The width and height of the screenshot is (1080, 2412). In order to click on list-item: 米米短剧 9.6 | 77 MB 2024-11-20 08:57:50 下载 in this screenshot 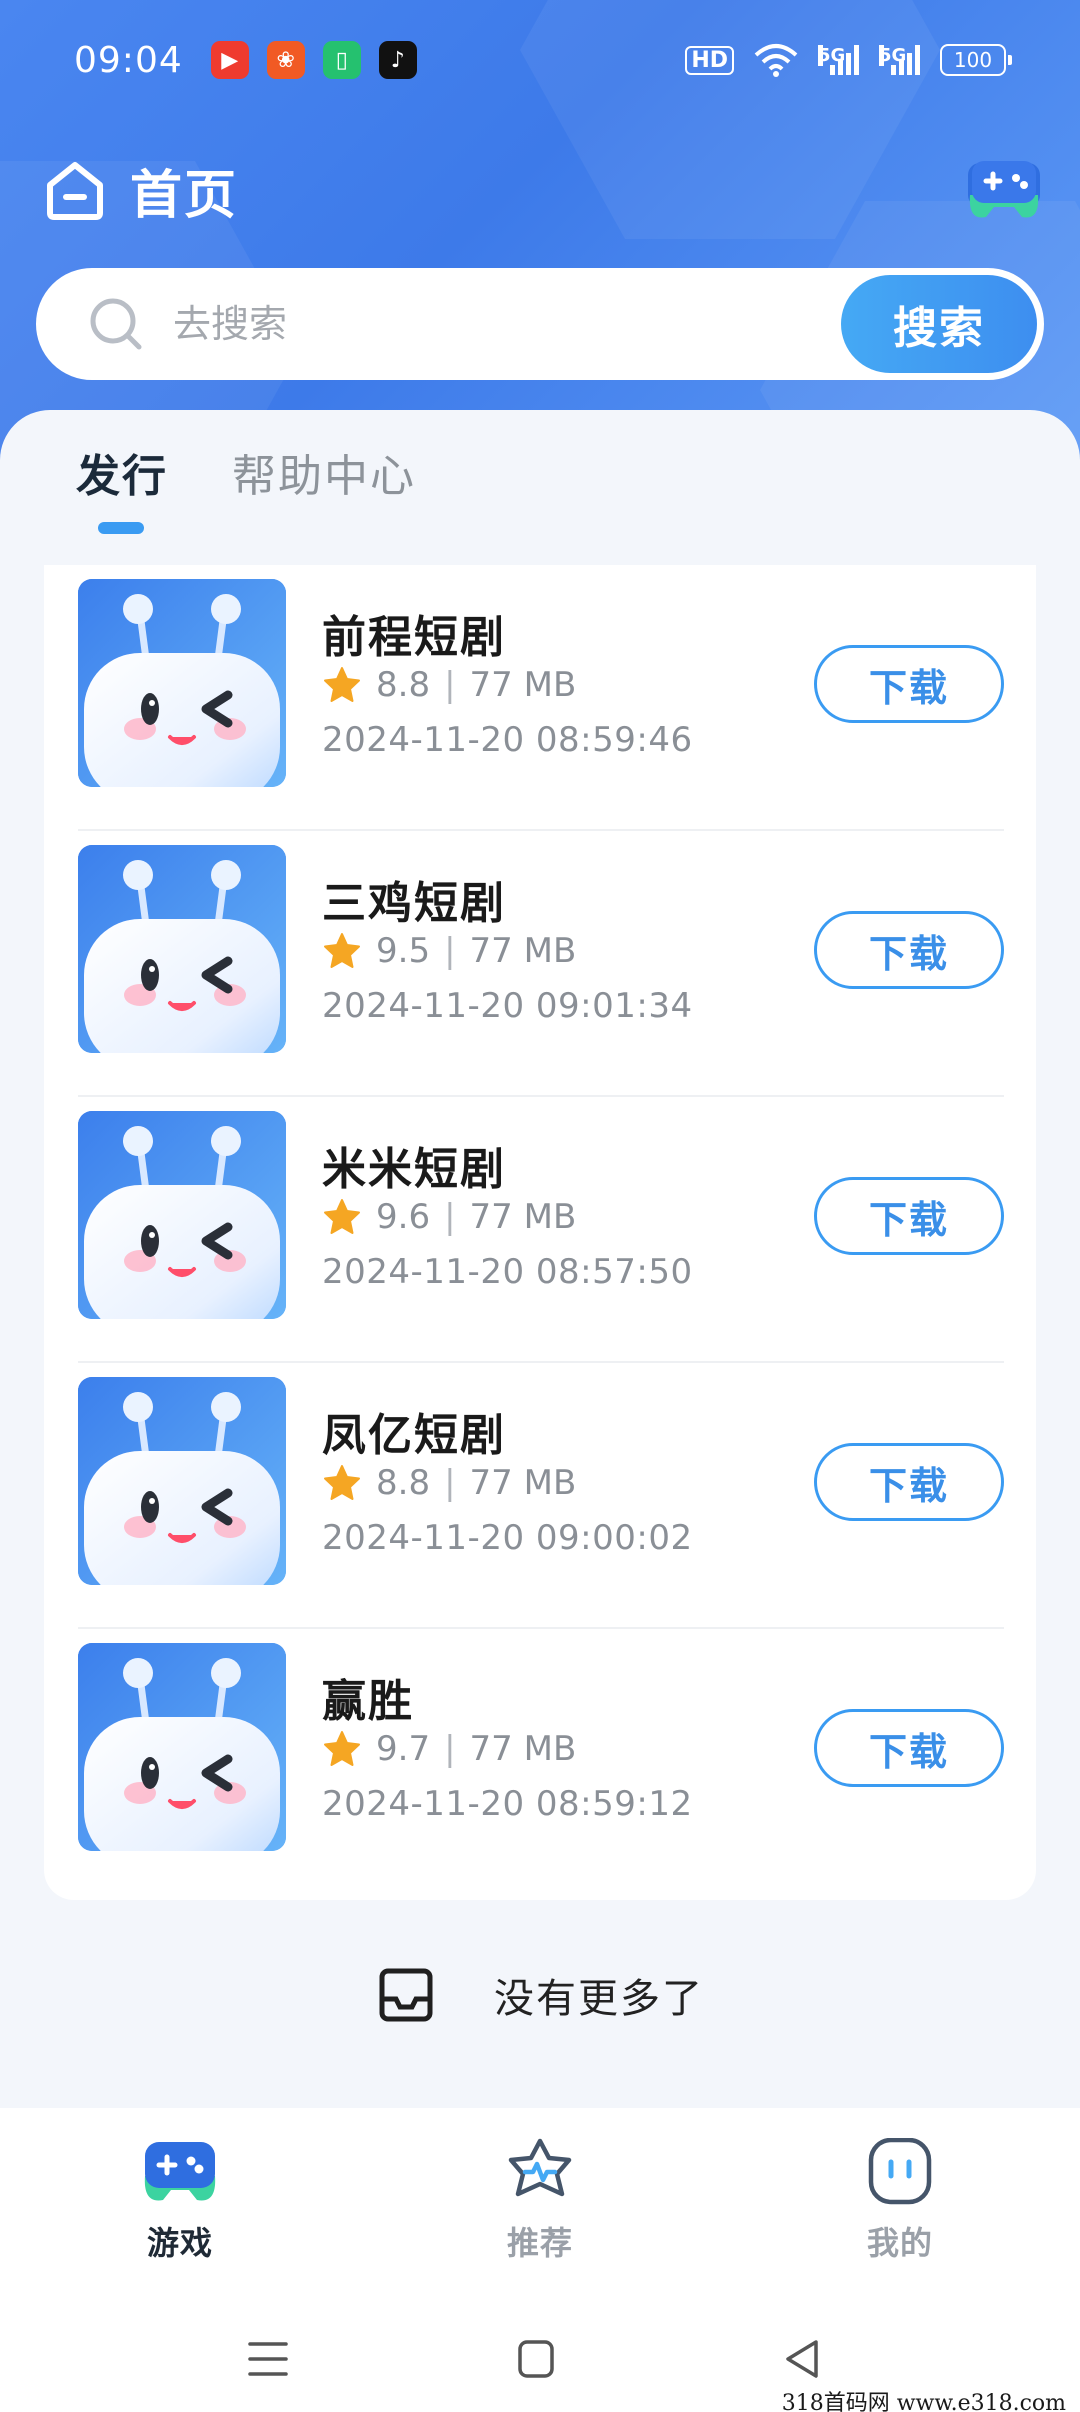, I will do `click(541, 1230)`.